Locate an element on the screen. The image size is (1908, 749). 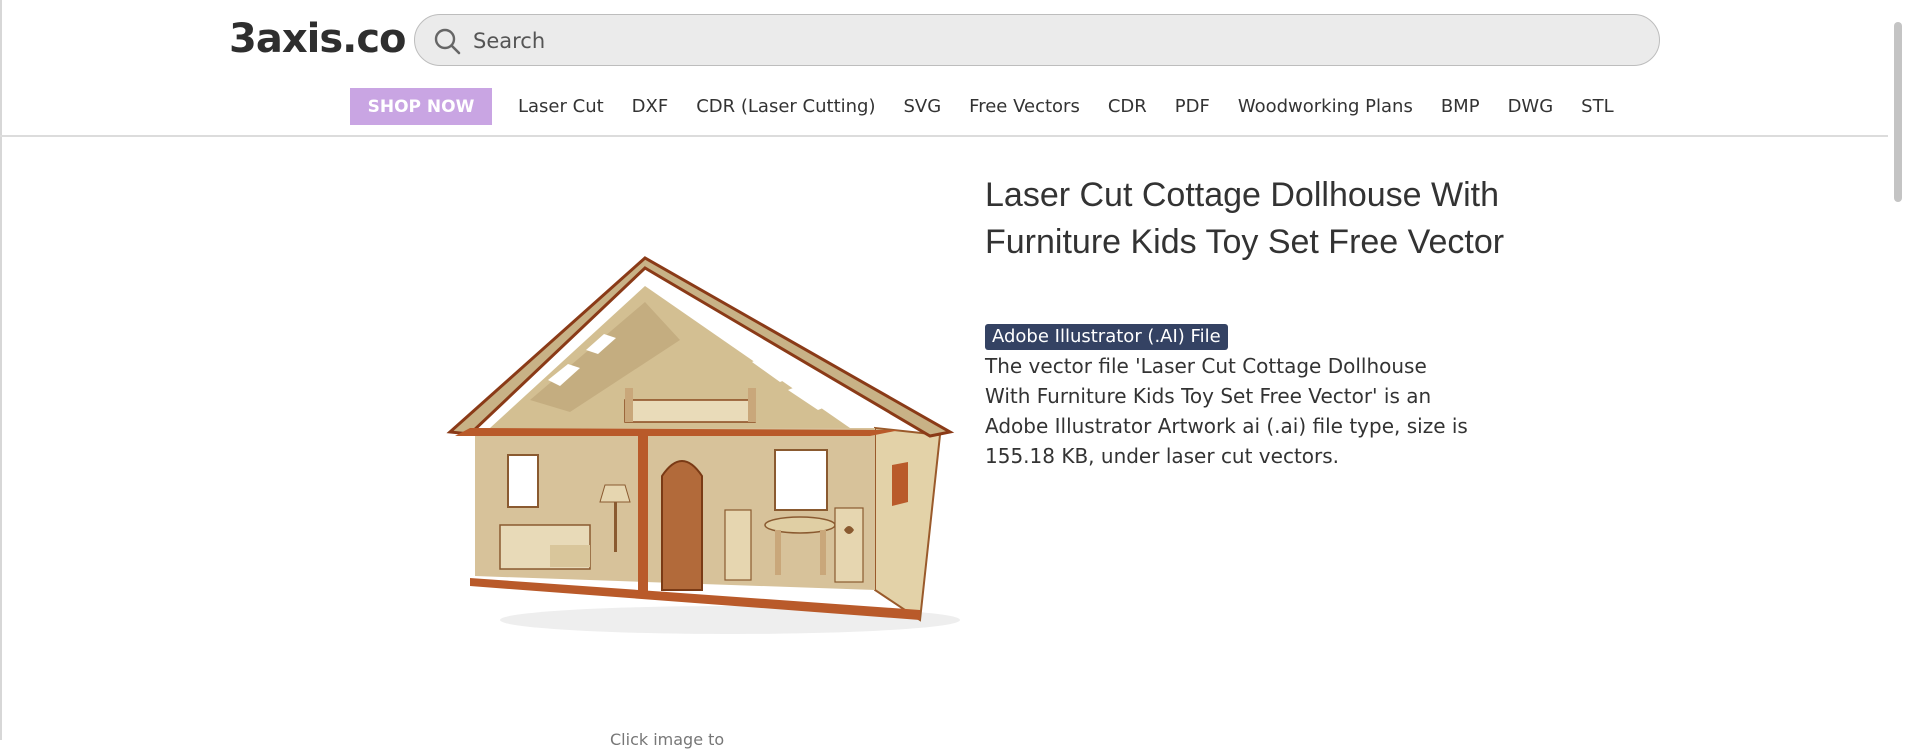
scrollbar-thumb is located at coordinates (1898, 112).